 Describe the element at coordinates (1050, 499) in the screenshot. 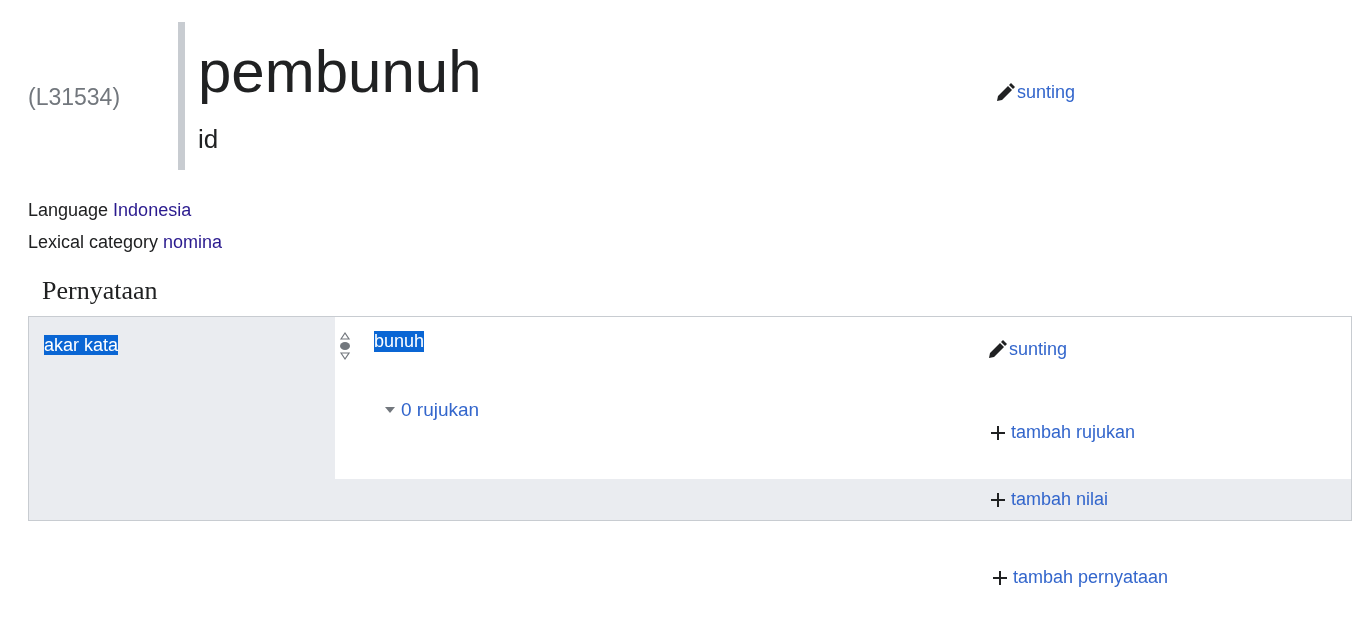

I see `add-value-link: tambah nilai` at that location.